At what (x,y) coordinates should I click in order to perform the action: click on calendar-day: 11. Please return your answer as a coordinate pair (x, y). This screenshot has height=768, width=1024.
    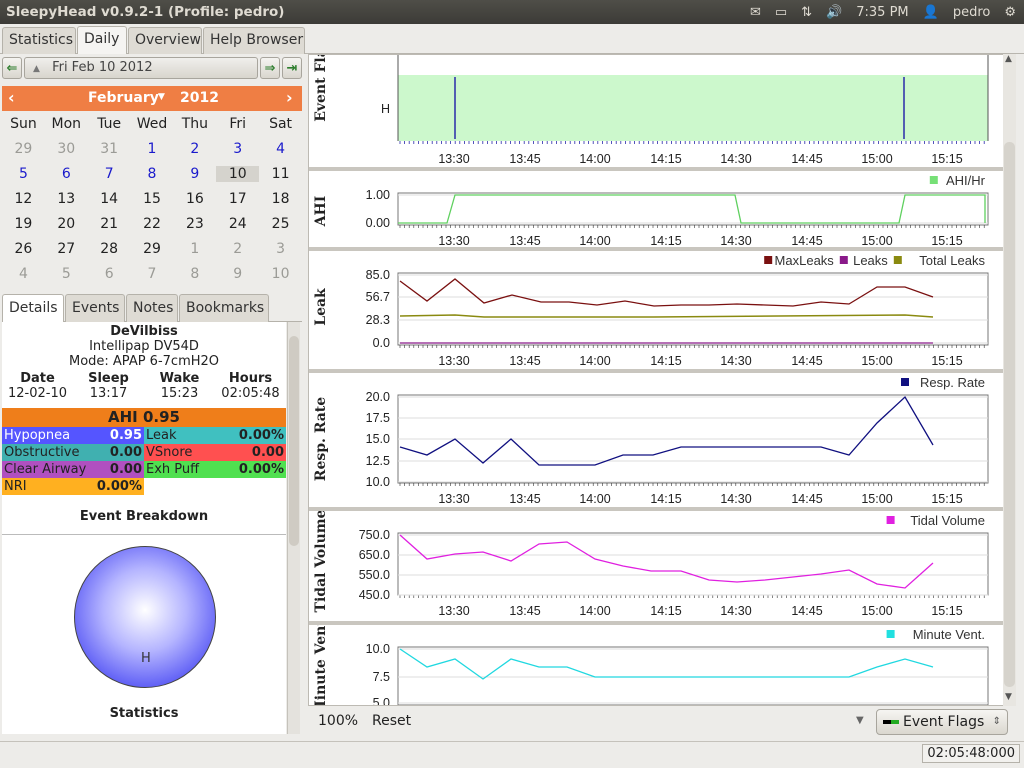
    Looking at the image, I should click on (280, 174).